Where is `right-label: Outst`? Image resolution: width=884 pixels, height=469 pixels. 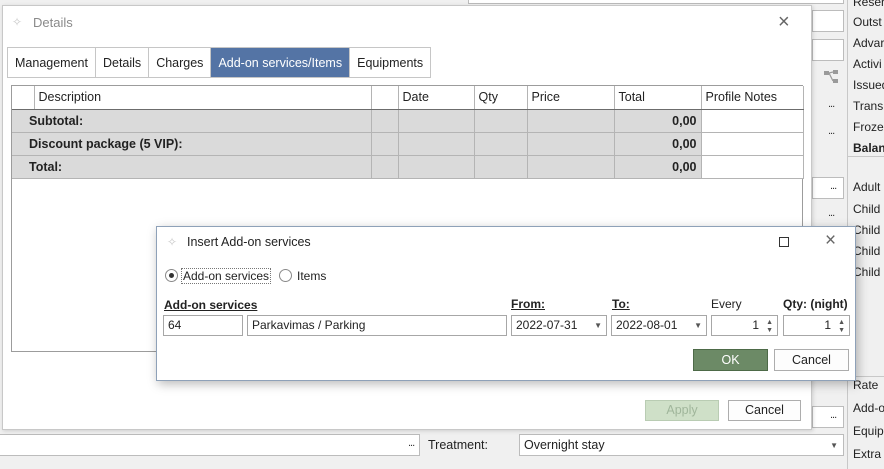 right-label: Outst is located at coordinates (867, 22).